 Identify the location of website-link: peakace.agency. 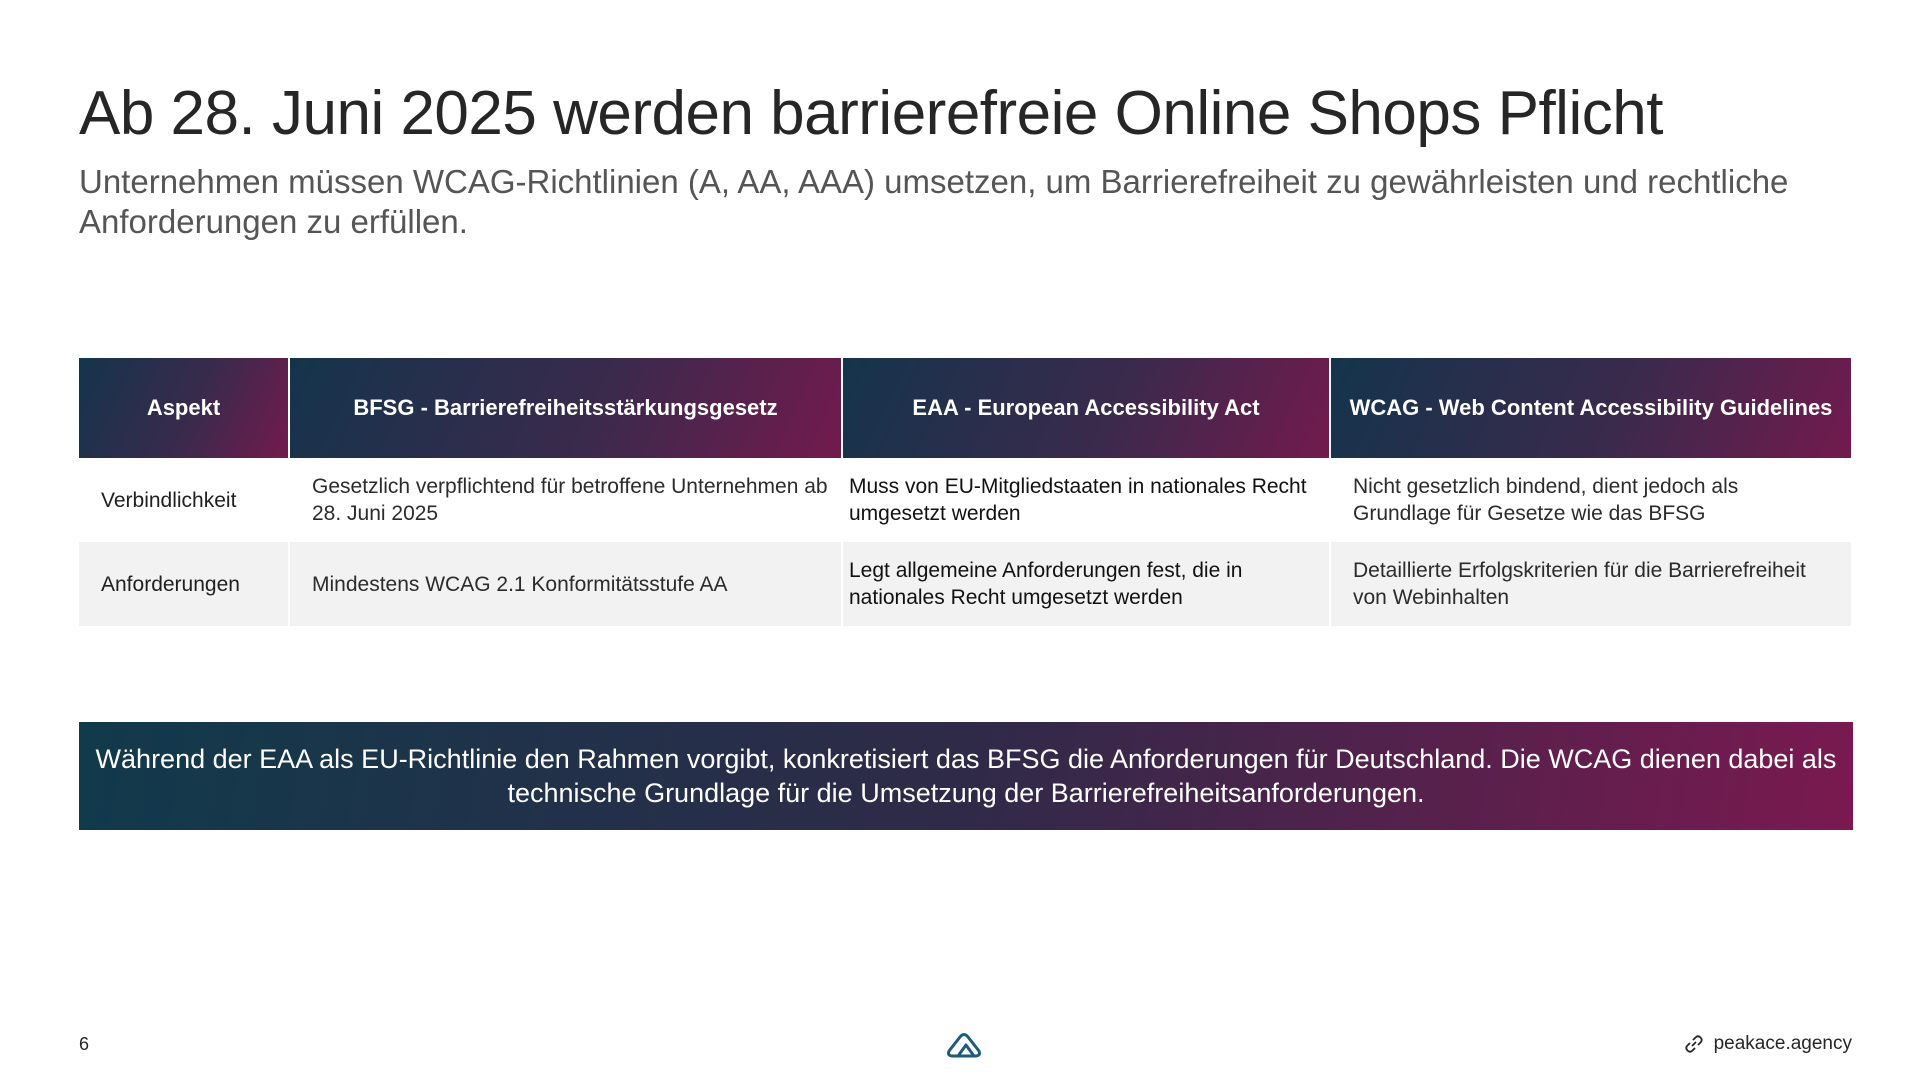
(1768, 1044).